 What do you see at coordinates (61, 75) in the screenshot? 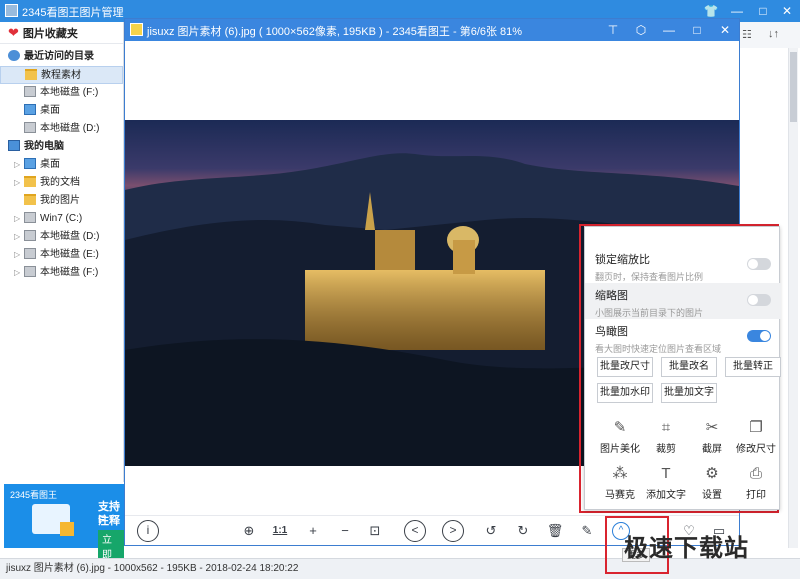
I see `sidebar-item-recent-1: 教程素材` at bounding box center [61, 75].